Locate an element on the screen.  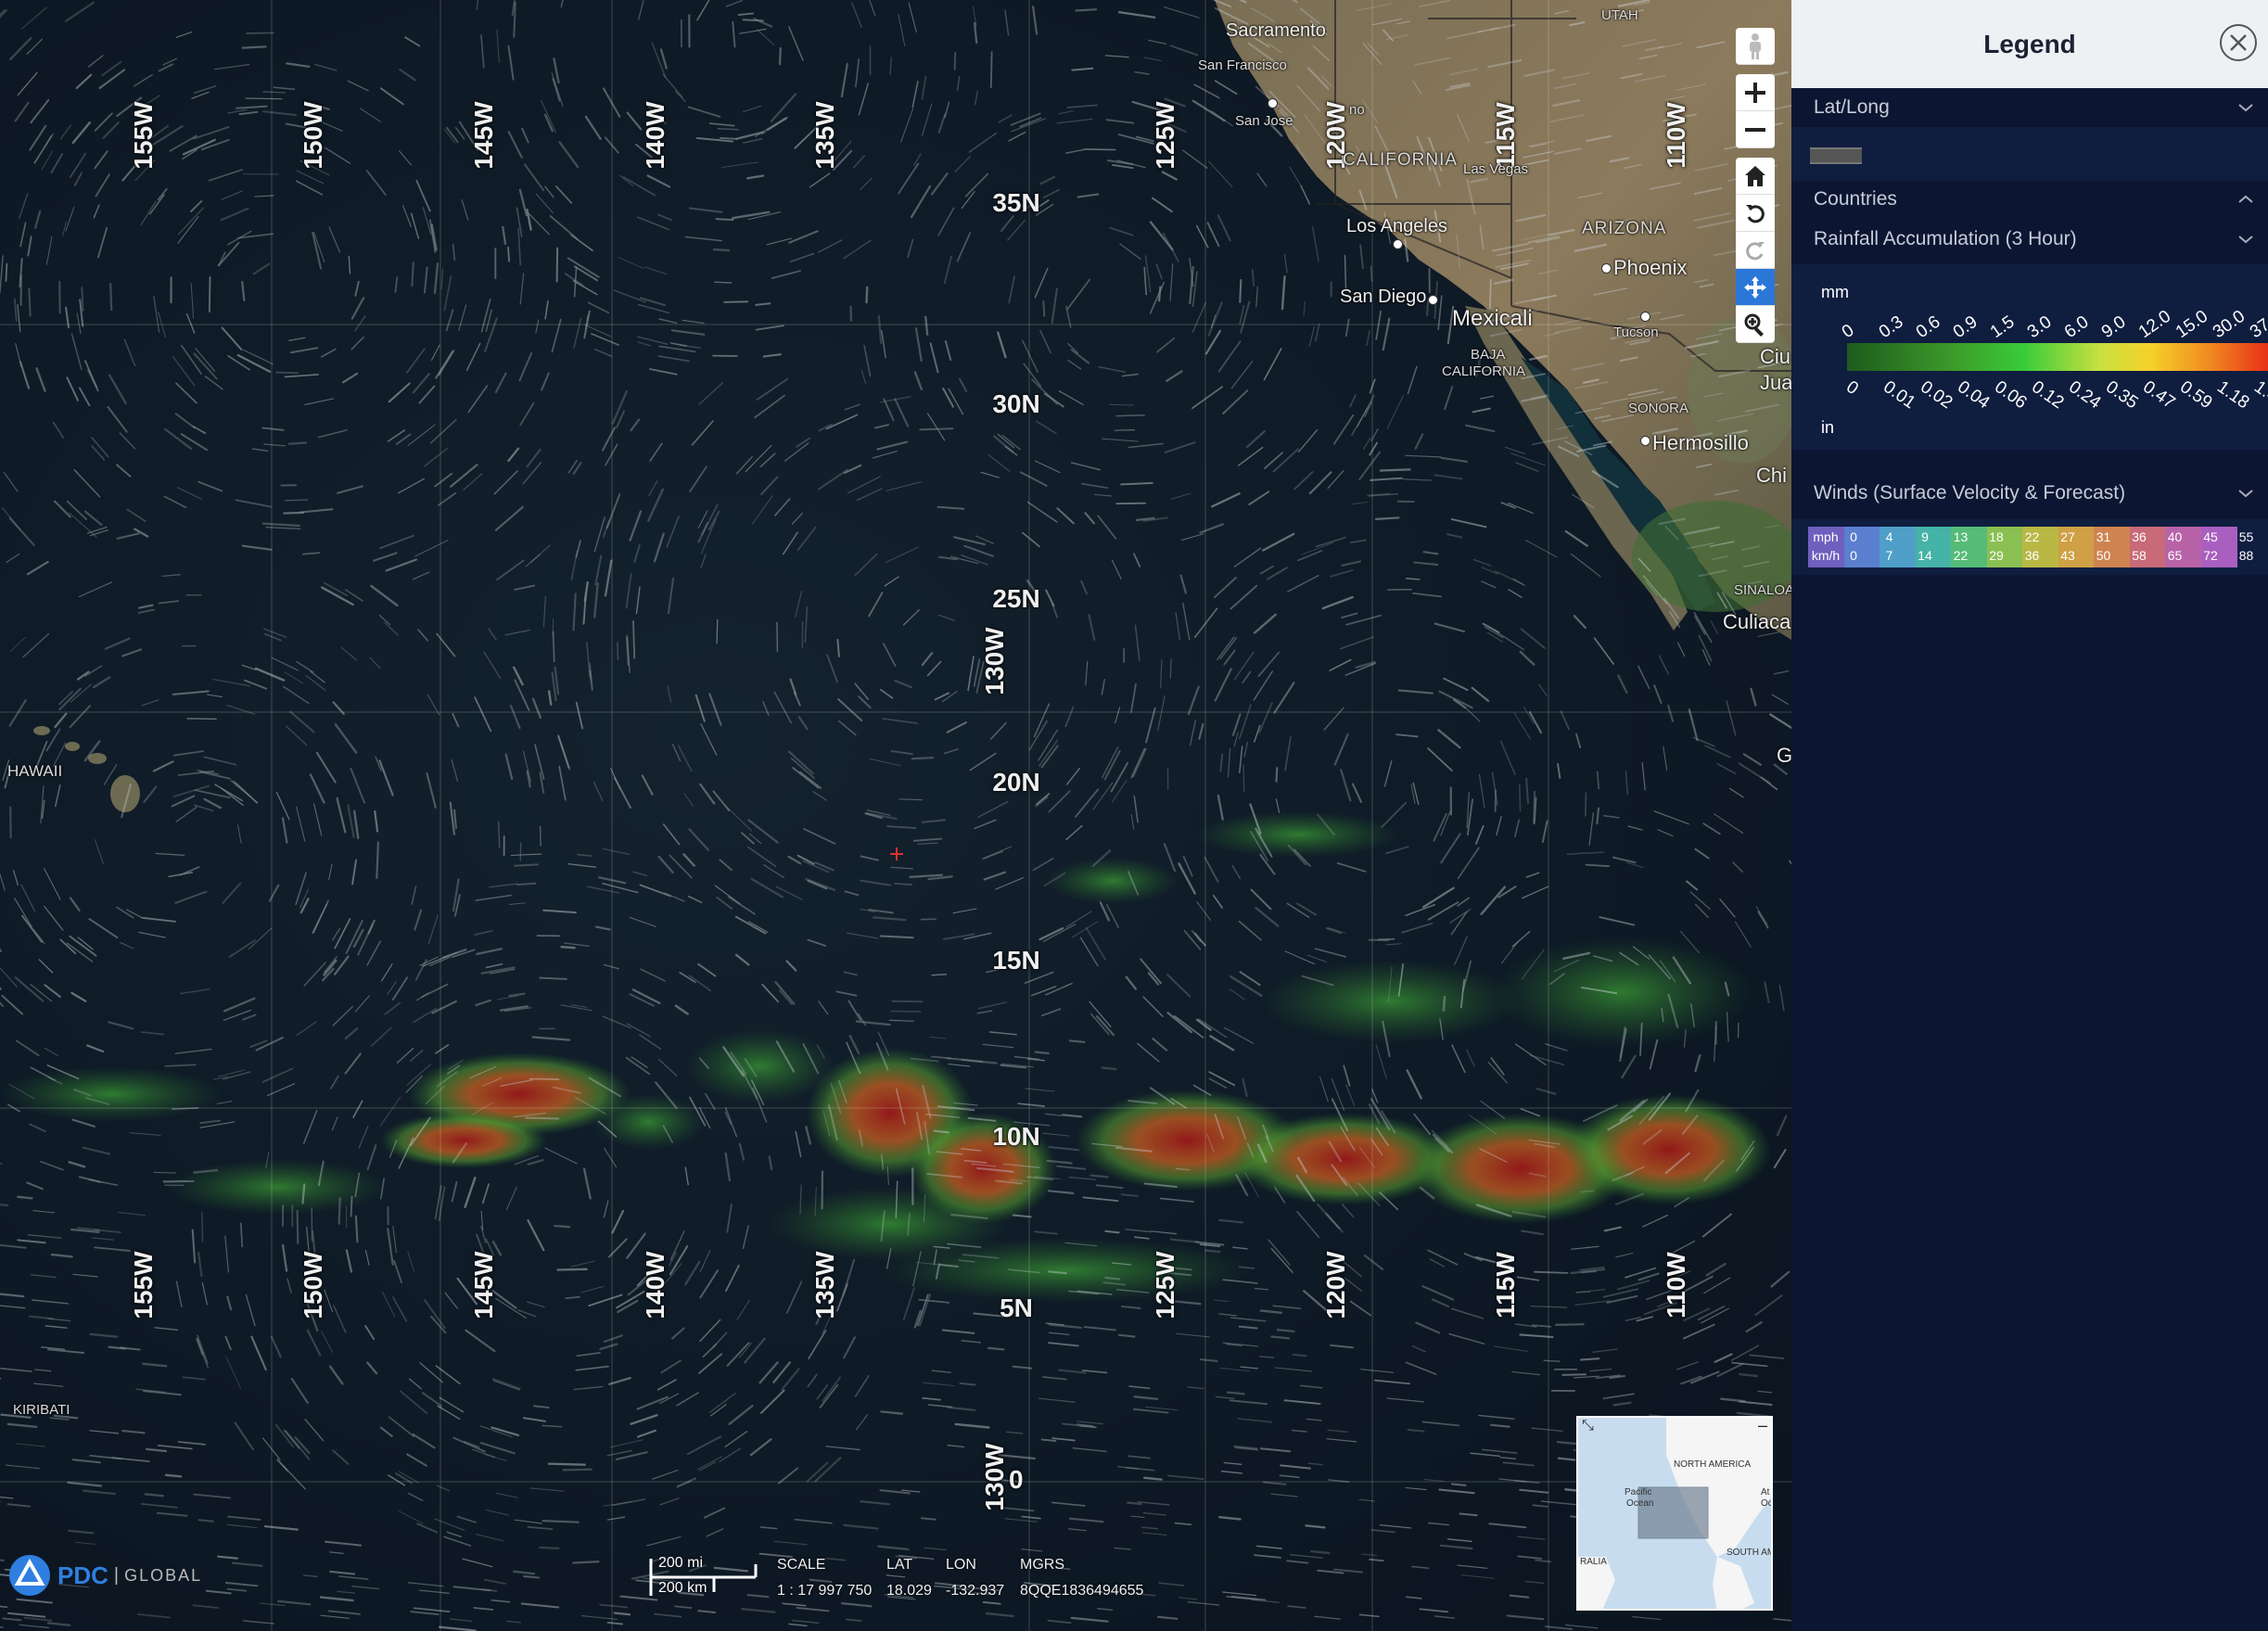
section-countries: Countries is located at coordinates (2029, 199).